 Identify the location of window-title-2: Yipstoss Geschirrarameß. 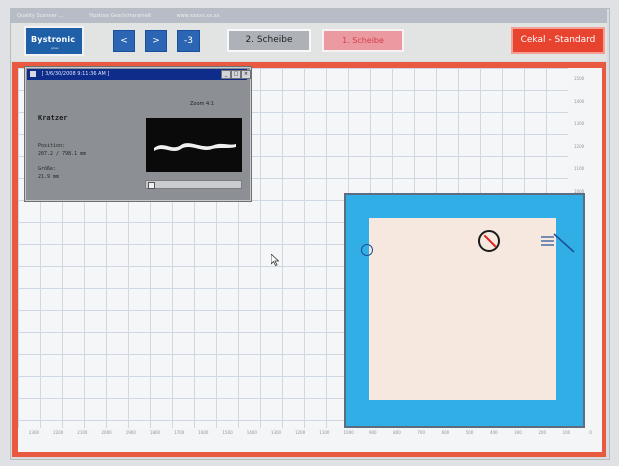
(119, 16).